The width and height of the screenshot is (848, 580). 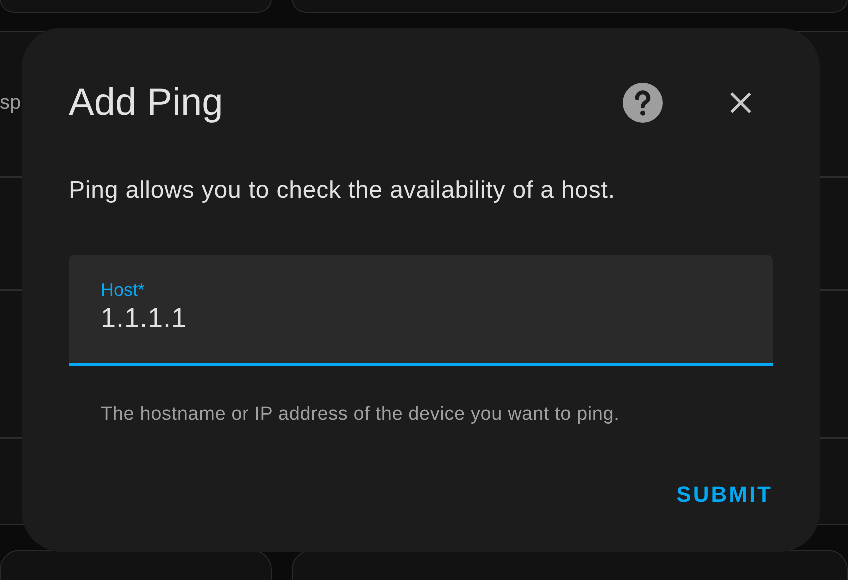 What do you see at coordinates (11, 103) in the screenshot?
I see `card-title: sp` at bounding box center [11, 103].